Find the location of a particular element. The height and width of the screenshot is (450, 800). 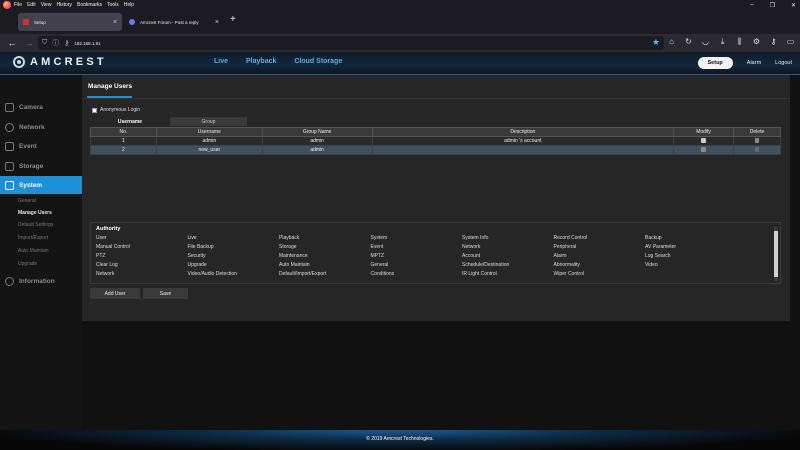

authority-scrollbar is located at coordinates (776, 254).